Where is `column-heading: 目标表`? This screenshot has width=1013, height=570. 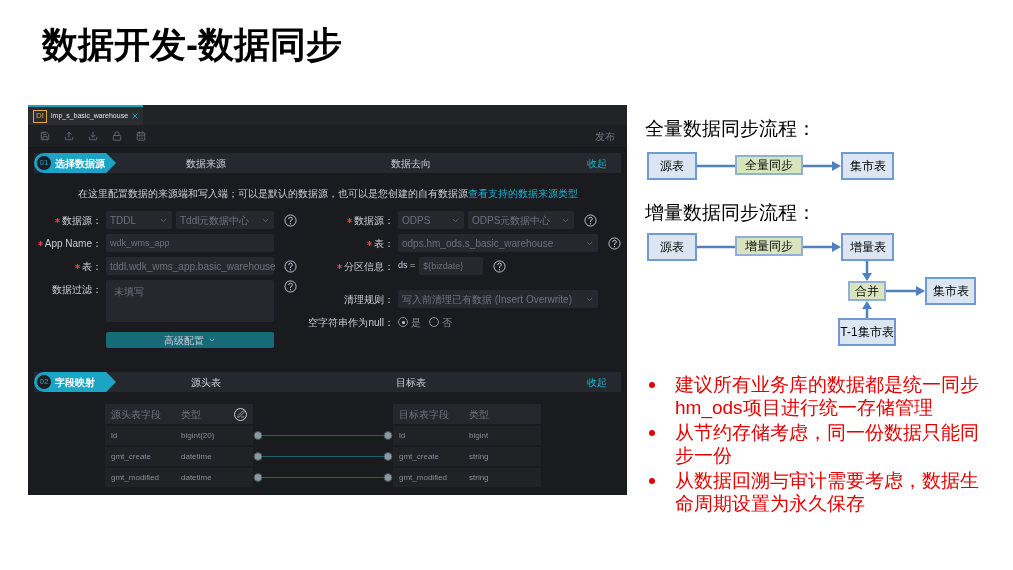
column-heading: 目标表 is located at coordinates (411, 382).